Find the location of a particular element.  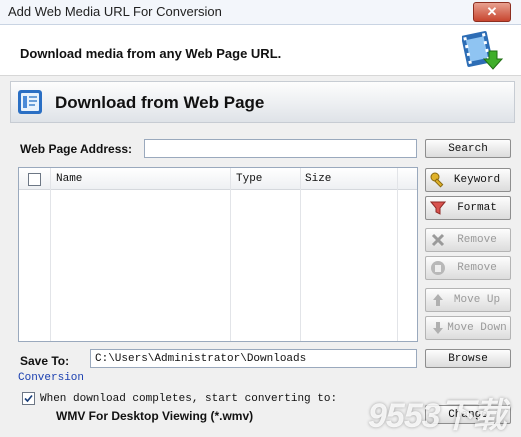

move-down-button: Move Down is located at coordinates (468, 328).